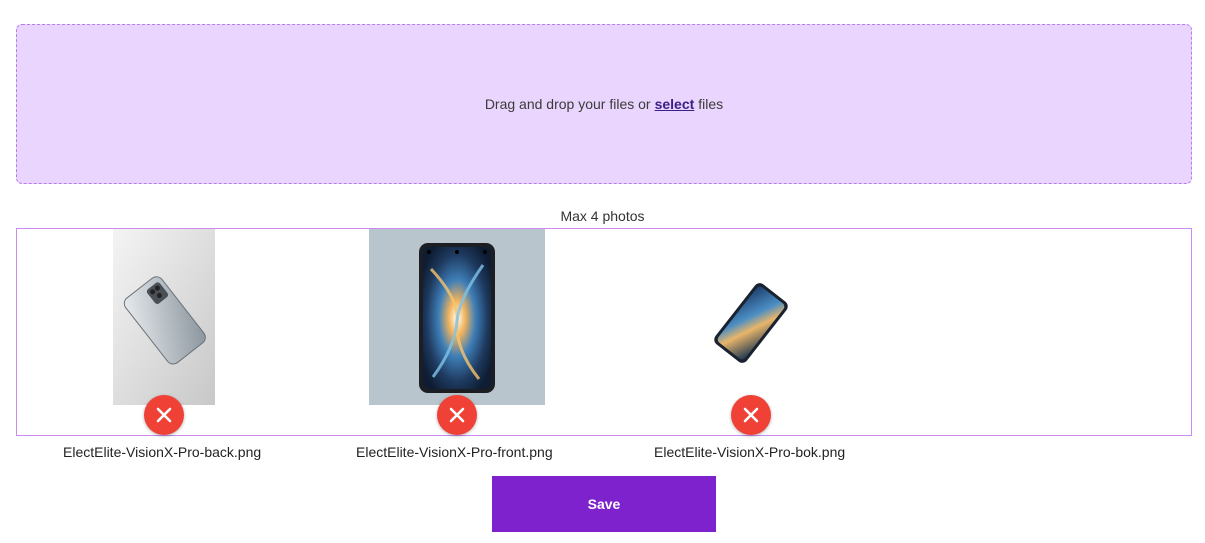  I want to click on max-photos-label: Max 4 photos, so click(602, 216).